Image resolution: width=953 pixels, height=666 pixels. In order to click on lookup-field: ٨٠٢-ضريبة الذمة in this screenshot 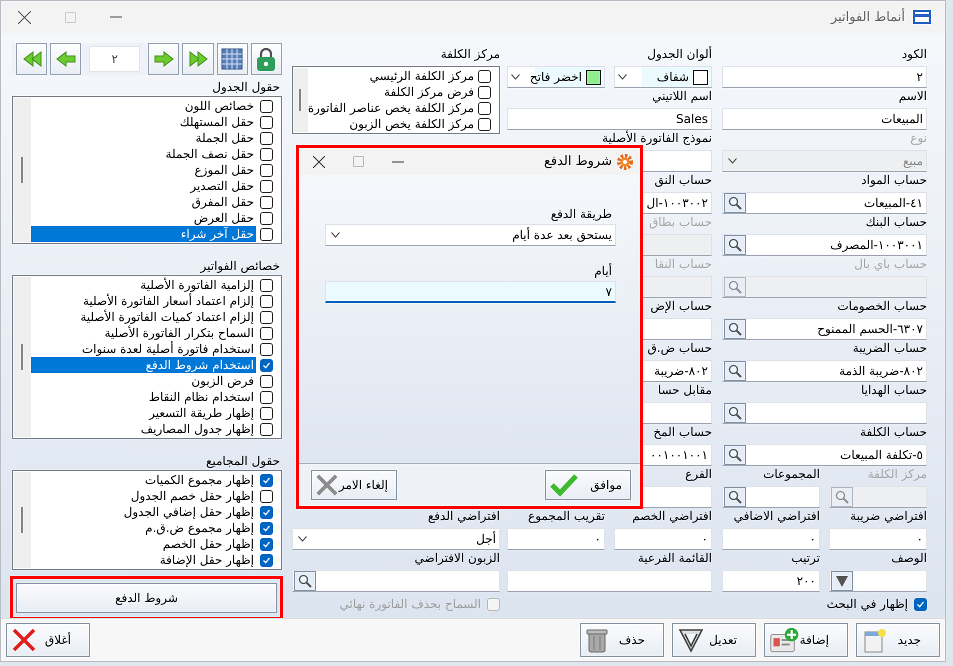, I will do `click(824, 371)`.